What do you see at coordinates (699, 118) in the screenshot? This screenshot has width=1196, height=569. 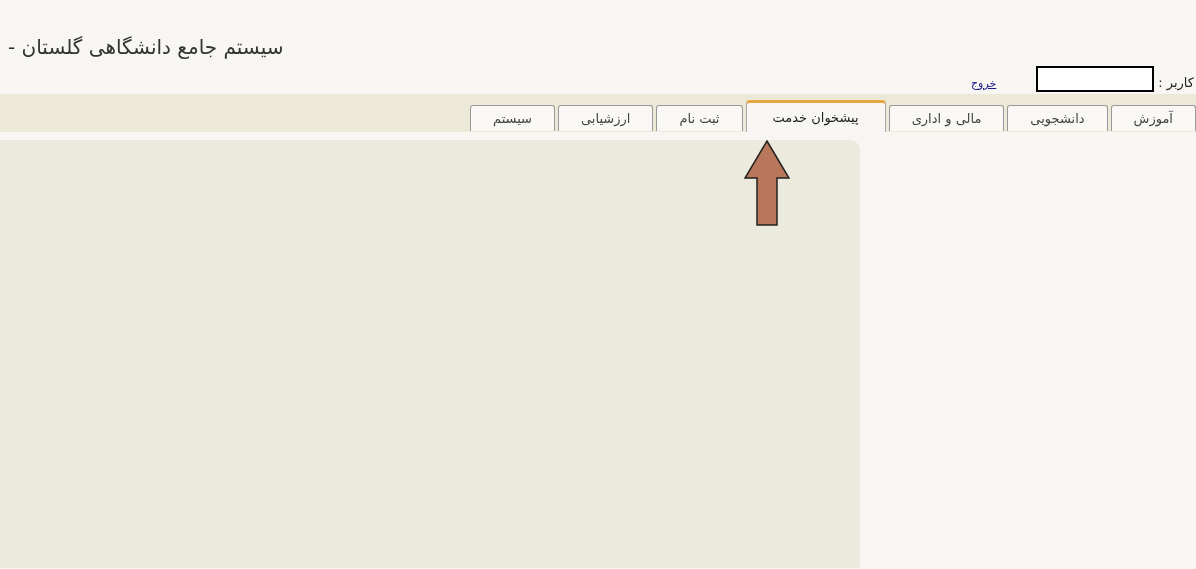 I see `tab: ثبت نام` at bounding box center [699, 118].